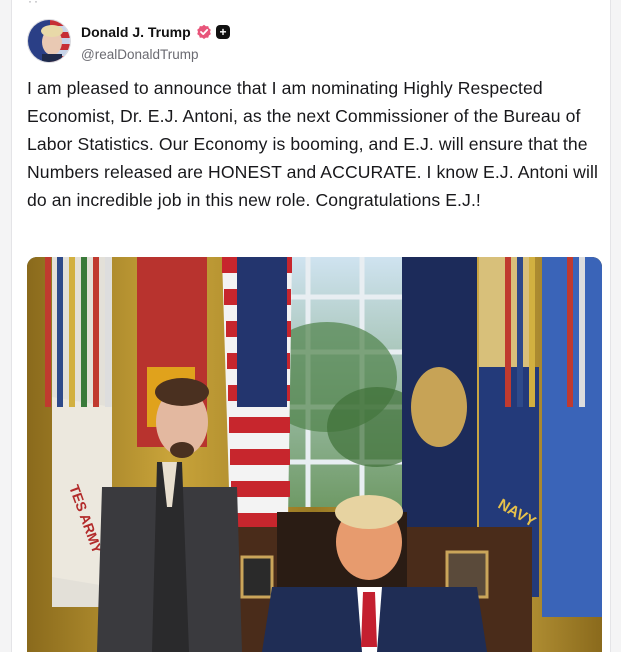 This screenshot has height=652, width=621. What do you see at coordinates (136, 32) in the screenshot?
I see `author-name: Donald J. Trump` at bounding box center [136, 32].